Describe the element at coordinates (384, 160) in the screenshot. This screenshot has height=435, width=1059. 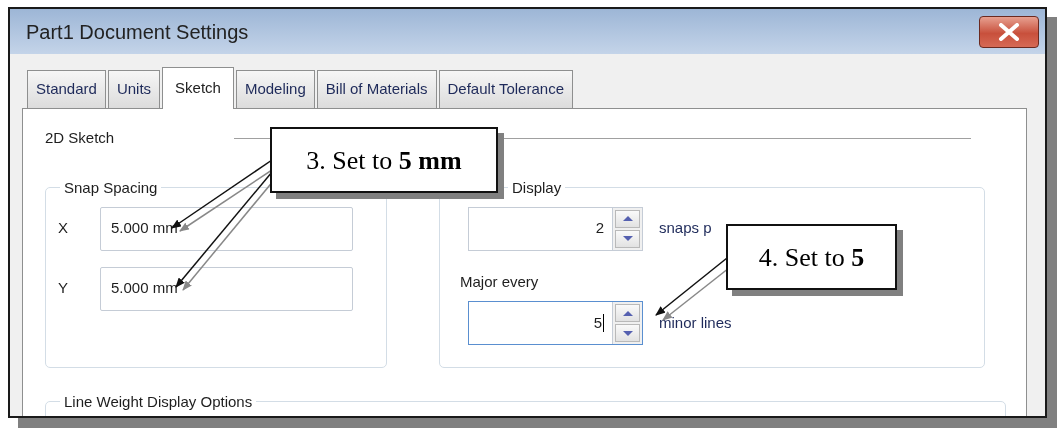
I see `callout-text: 3. Set to 5 mm` at that location.